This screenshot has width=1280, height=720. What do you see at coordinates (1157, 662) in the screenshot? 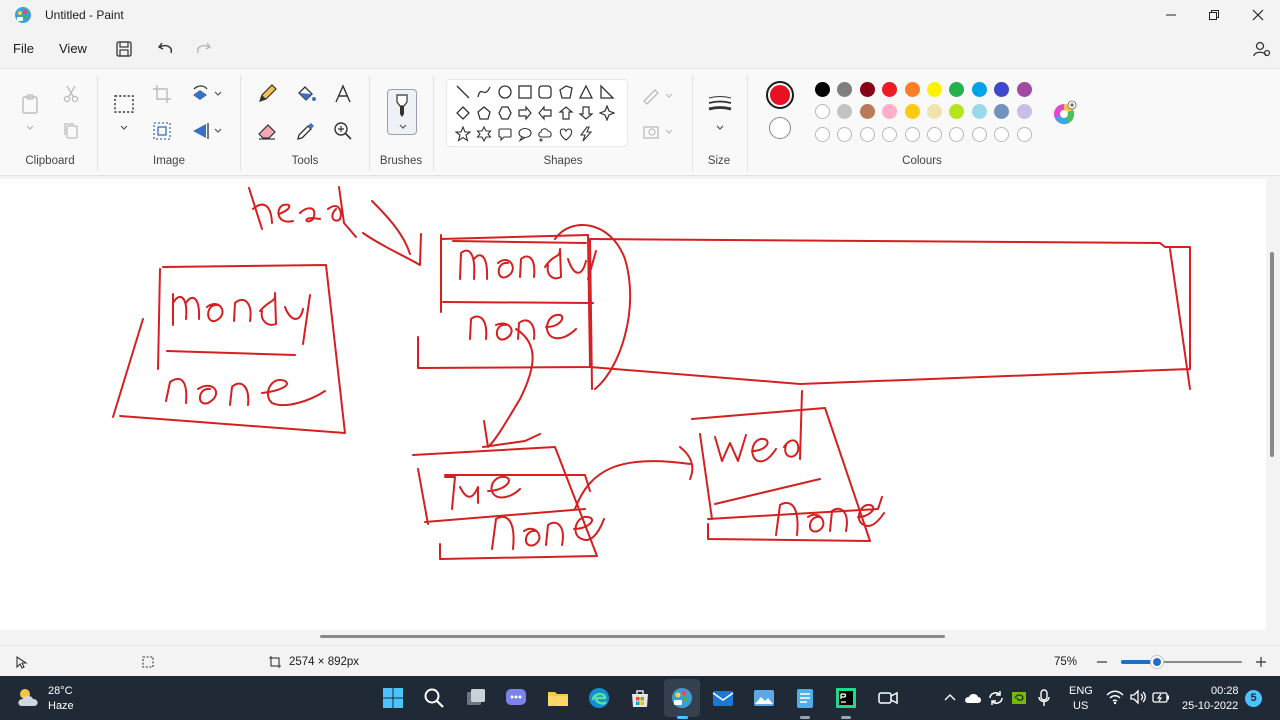
I see `zoom-slider-thumb` at bounding box center [1157, 662].